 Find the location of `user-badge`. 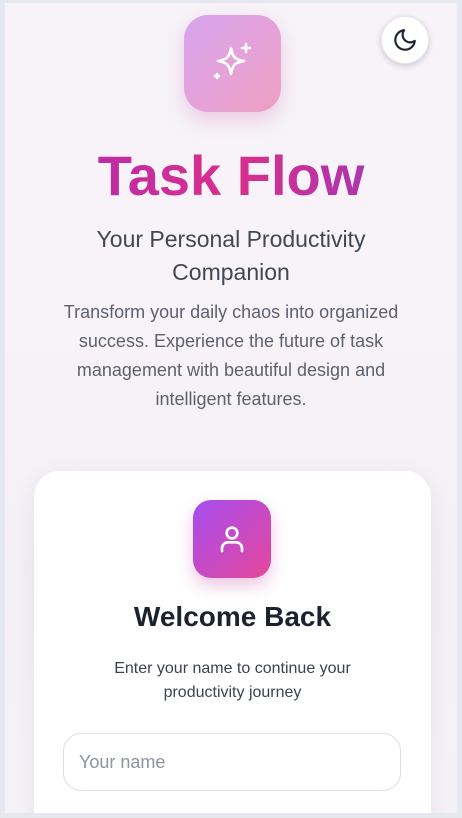

user-badge is located at coordinates (232, 539).